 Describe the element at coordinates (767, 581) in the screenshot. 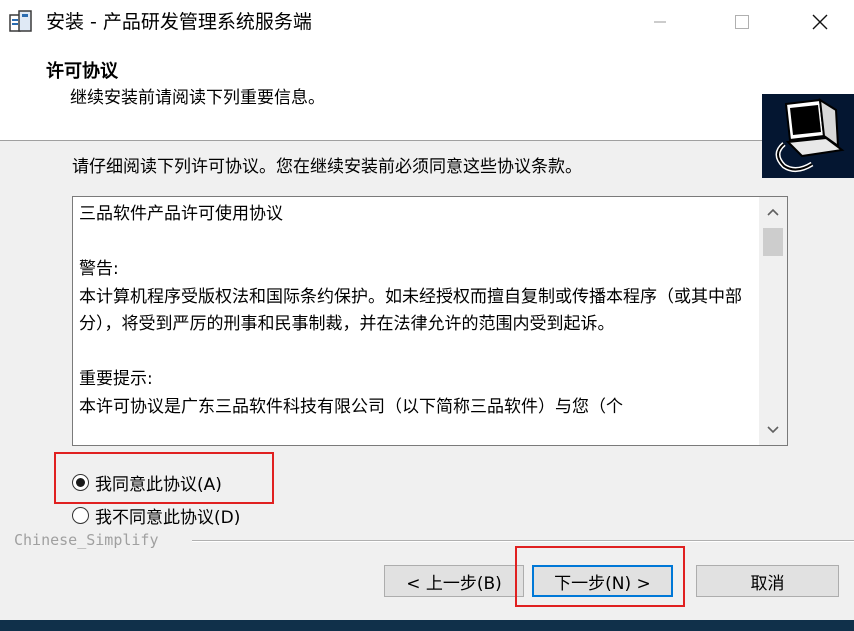

I see `cancel-button: 取消` at that location.